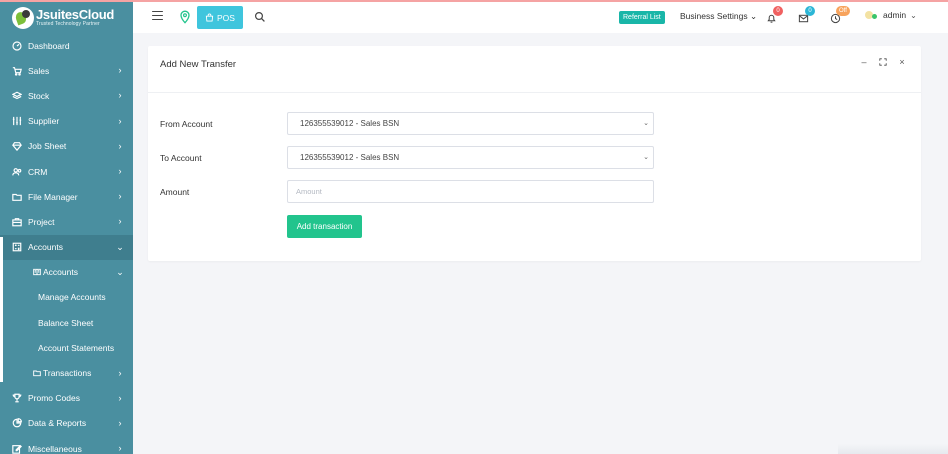 Image resolution: width=948 pixels, height=454 pixels. Describe the element at coordinates (66, 45) in the screenshot. I see `sidebar-item-dashboard: Dashboard` at that location.